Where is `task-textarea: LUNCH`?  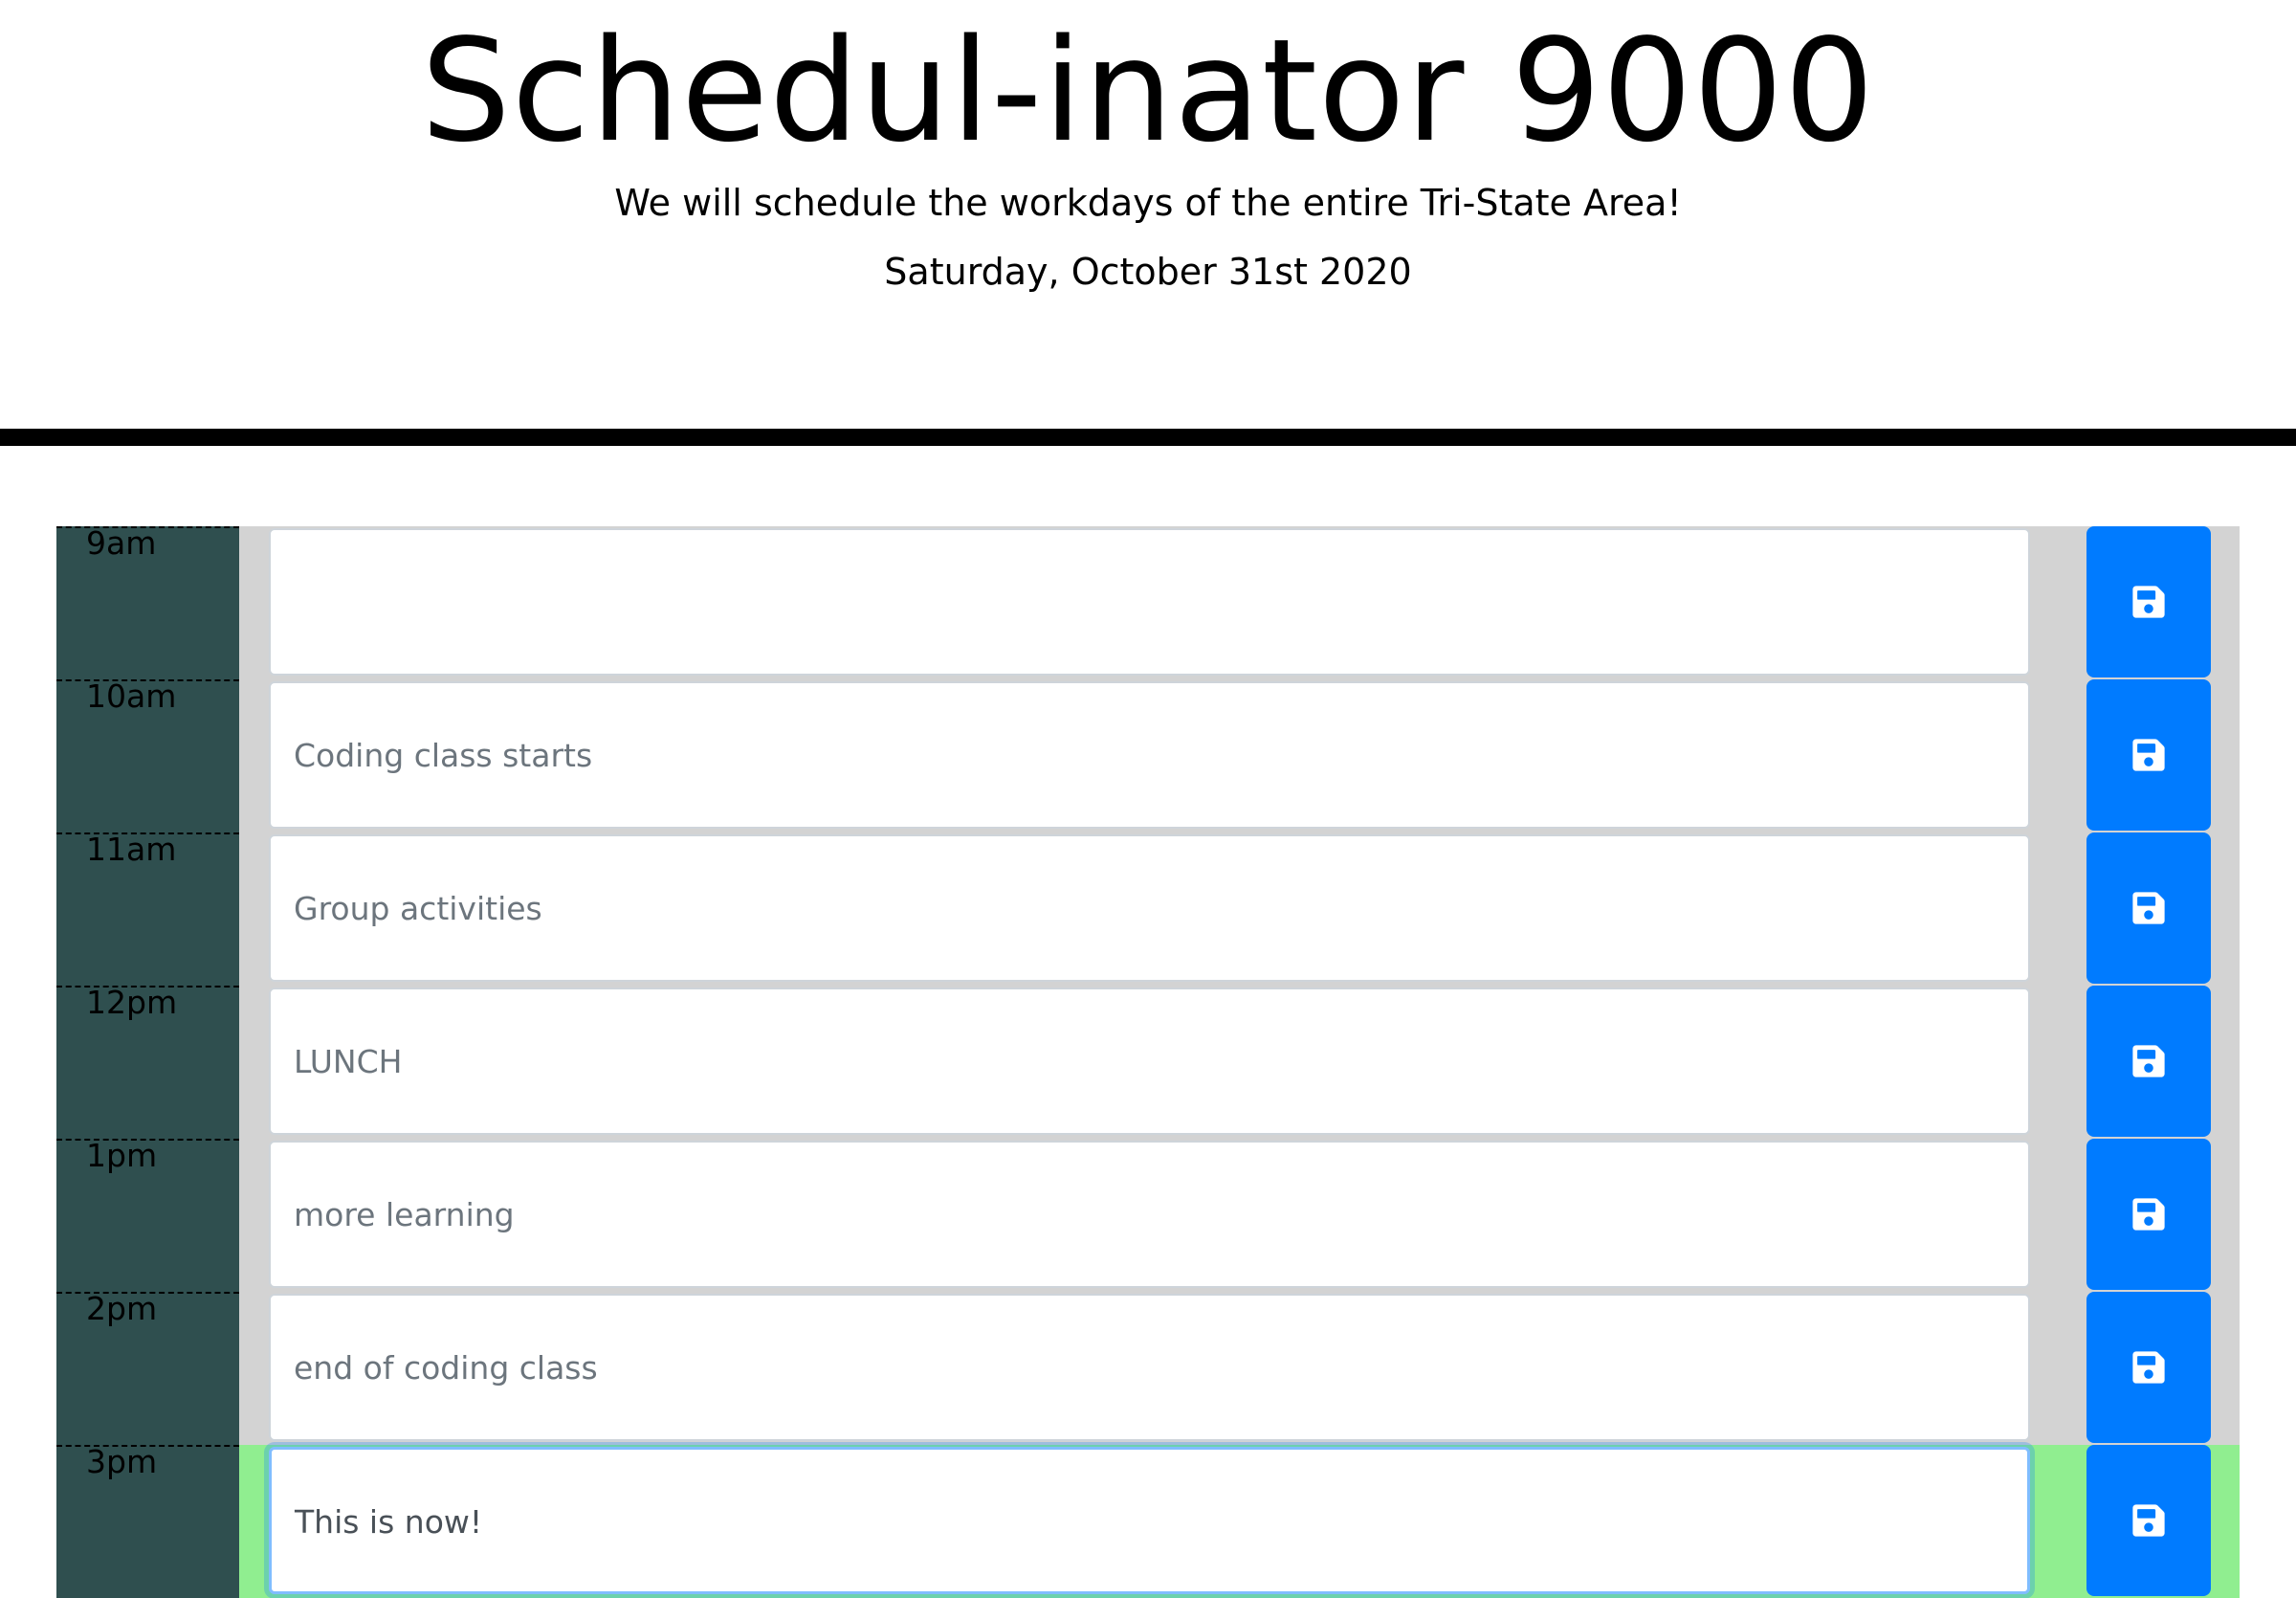
task-textarea: LUNCH is located at coordinates (1149, 1061).